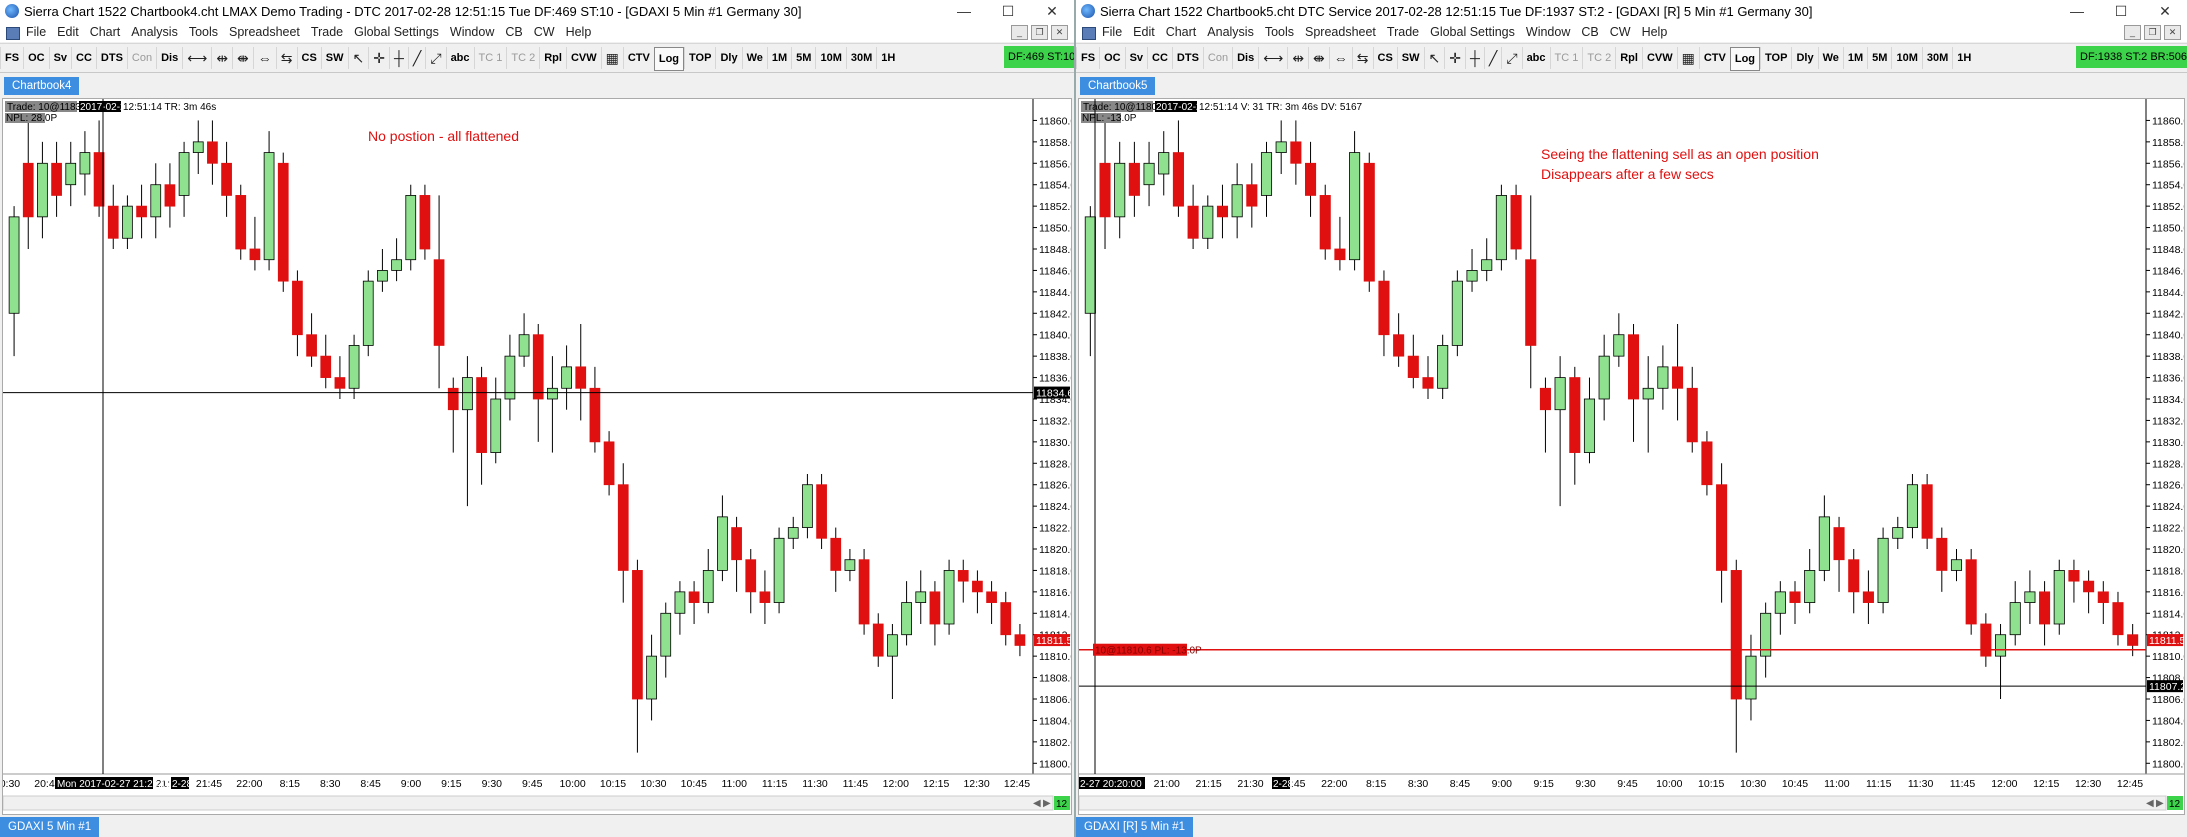 Image resolution: width=2187 pixels, height=837 pixels. What do you see at coordinates (1535, 58) in the screenshot?
I see `toolbar-abc-button: abc` at bounding box center [1535, 58].